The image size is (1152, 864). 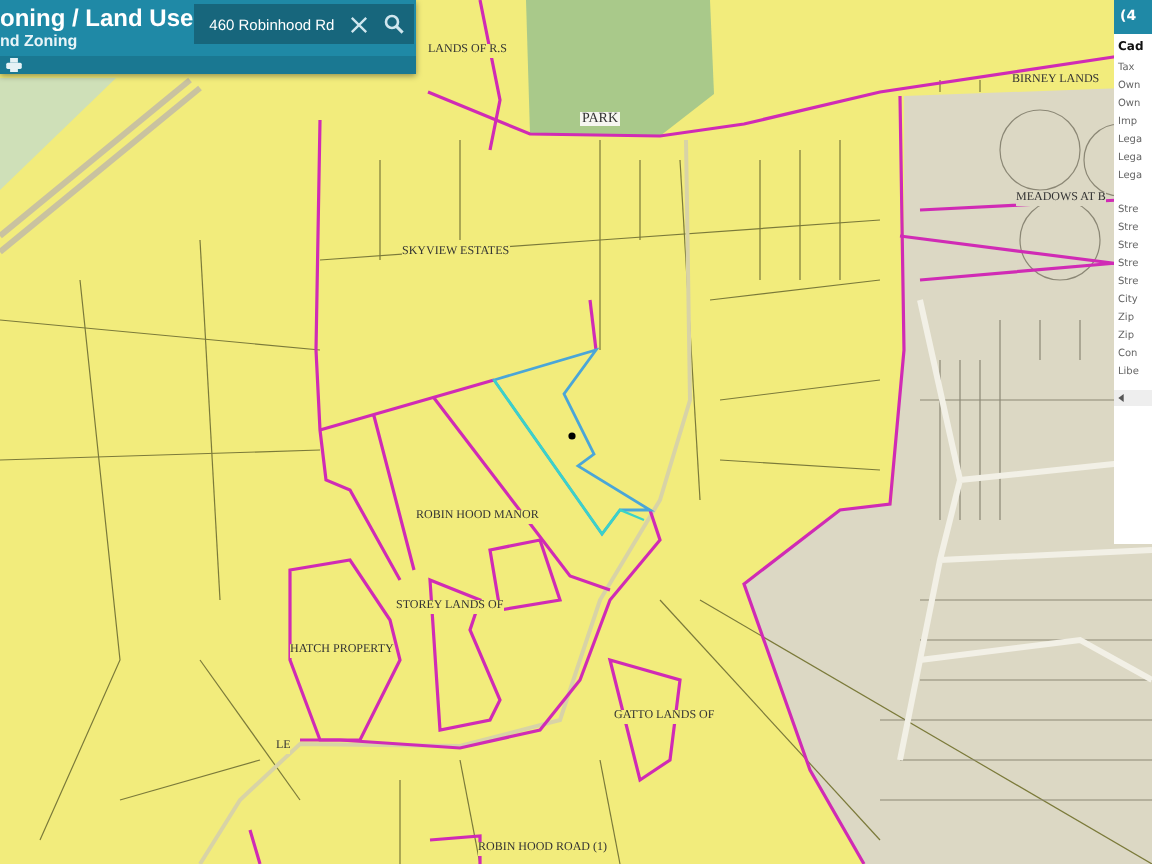 I want to click on grass-area, so click(x=58, y=134).